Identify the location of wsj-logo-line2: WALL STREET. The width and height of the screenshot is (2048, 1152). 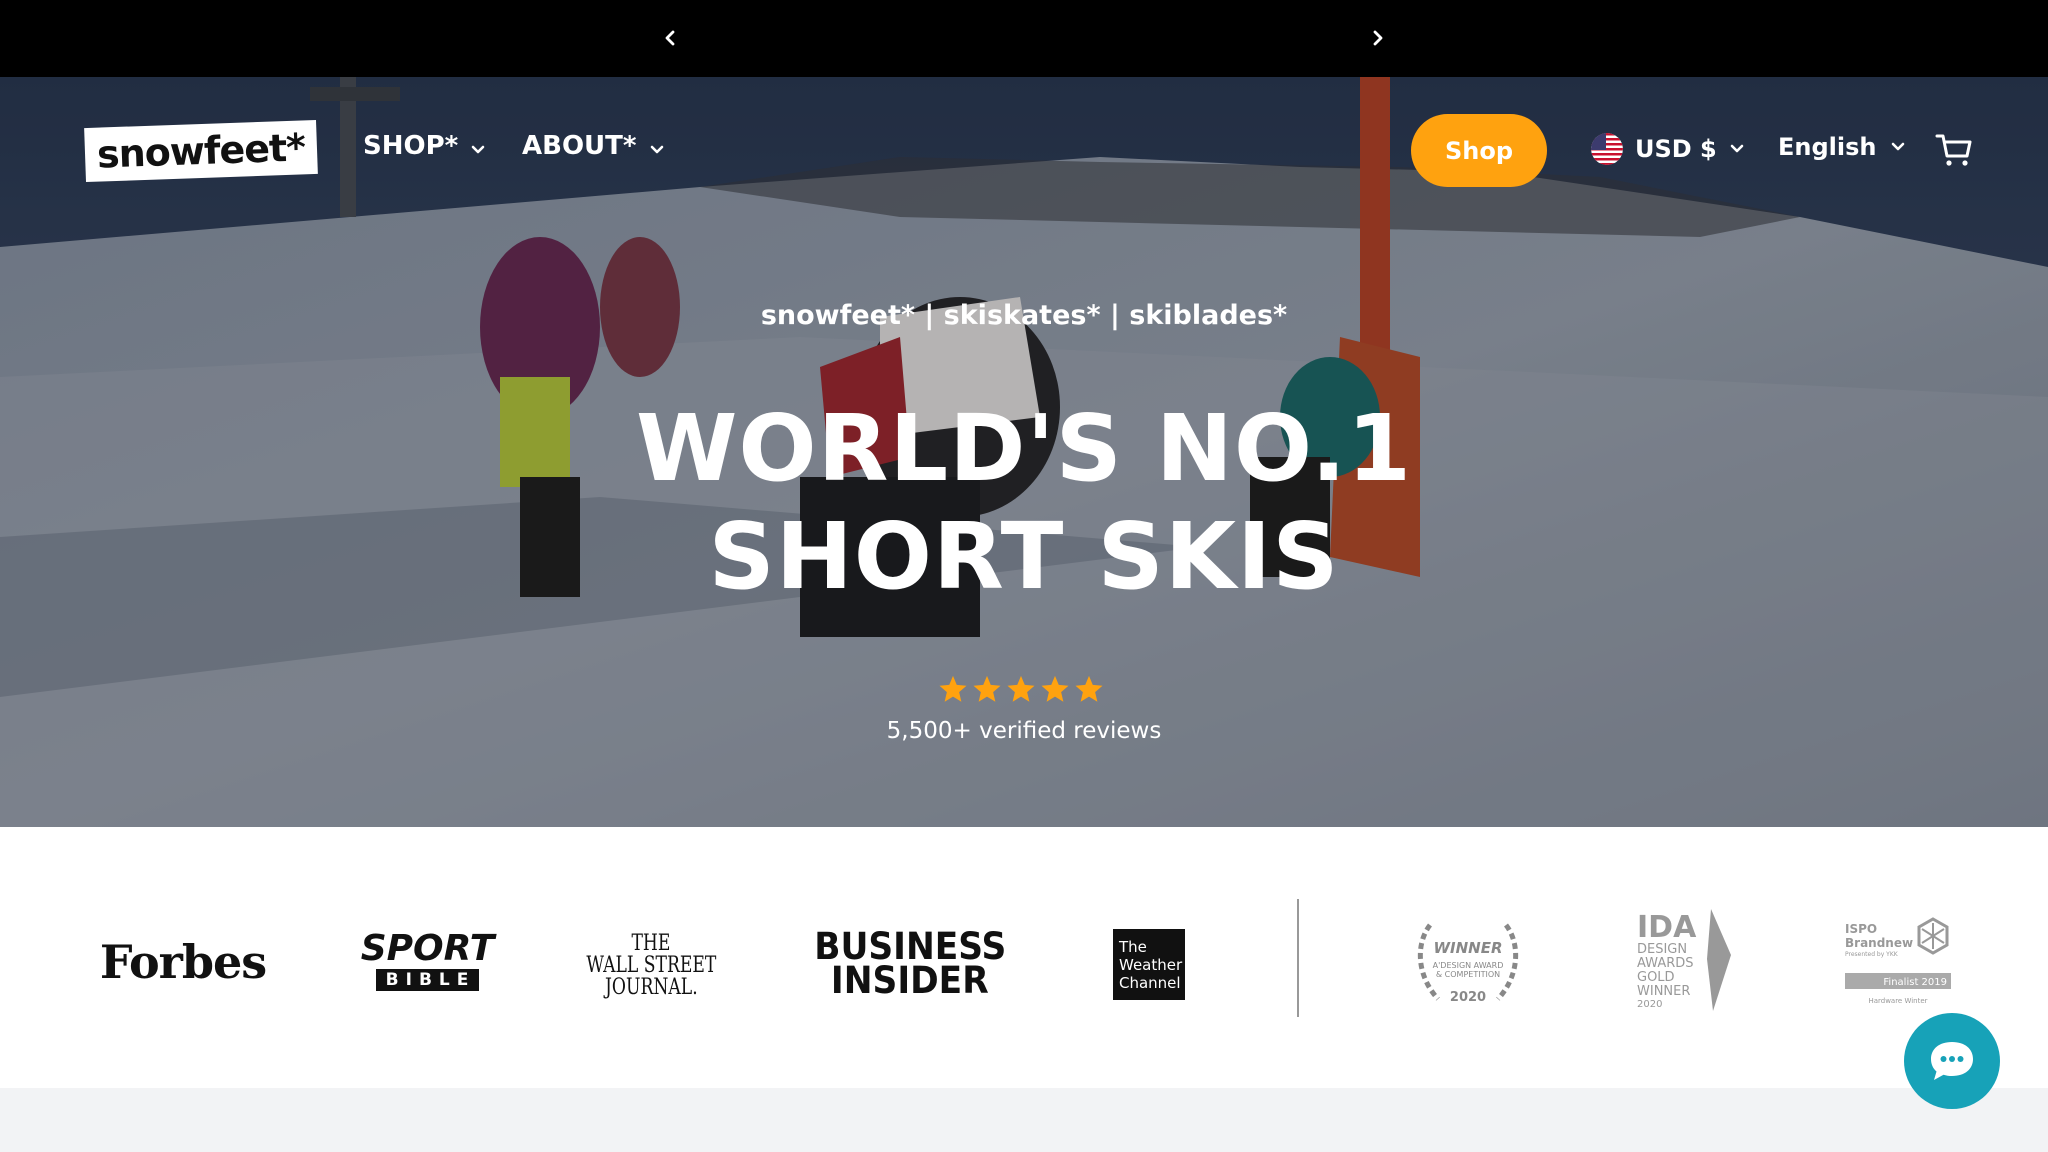
(651, 965).